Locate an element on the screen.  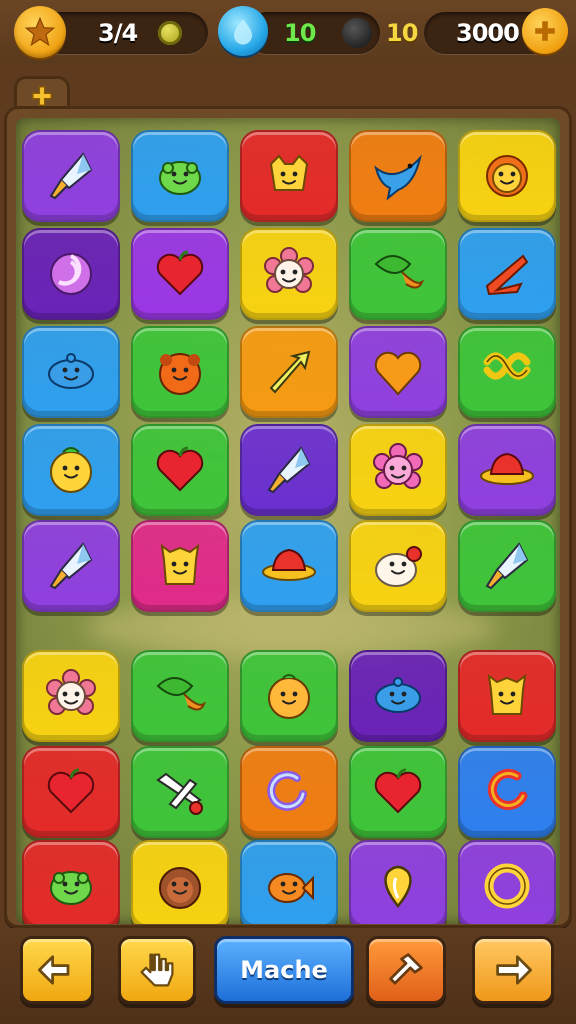
shell-icon is located at coordinates (71, 274).